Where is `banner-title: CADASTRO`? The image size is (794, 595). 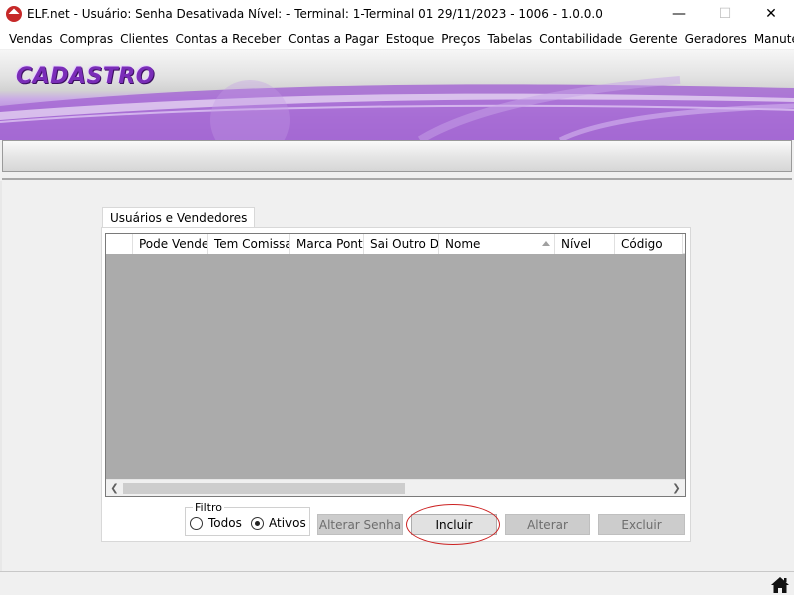 banner-title: CADASTRO is located at coordinates (85, 76).